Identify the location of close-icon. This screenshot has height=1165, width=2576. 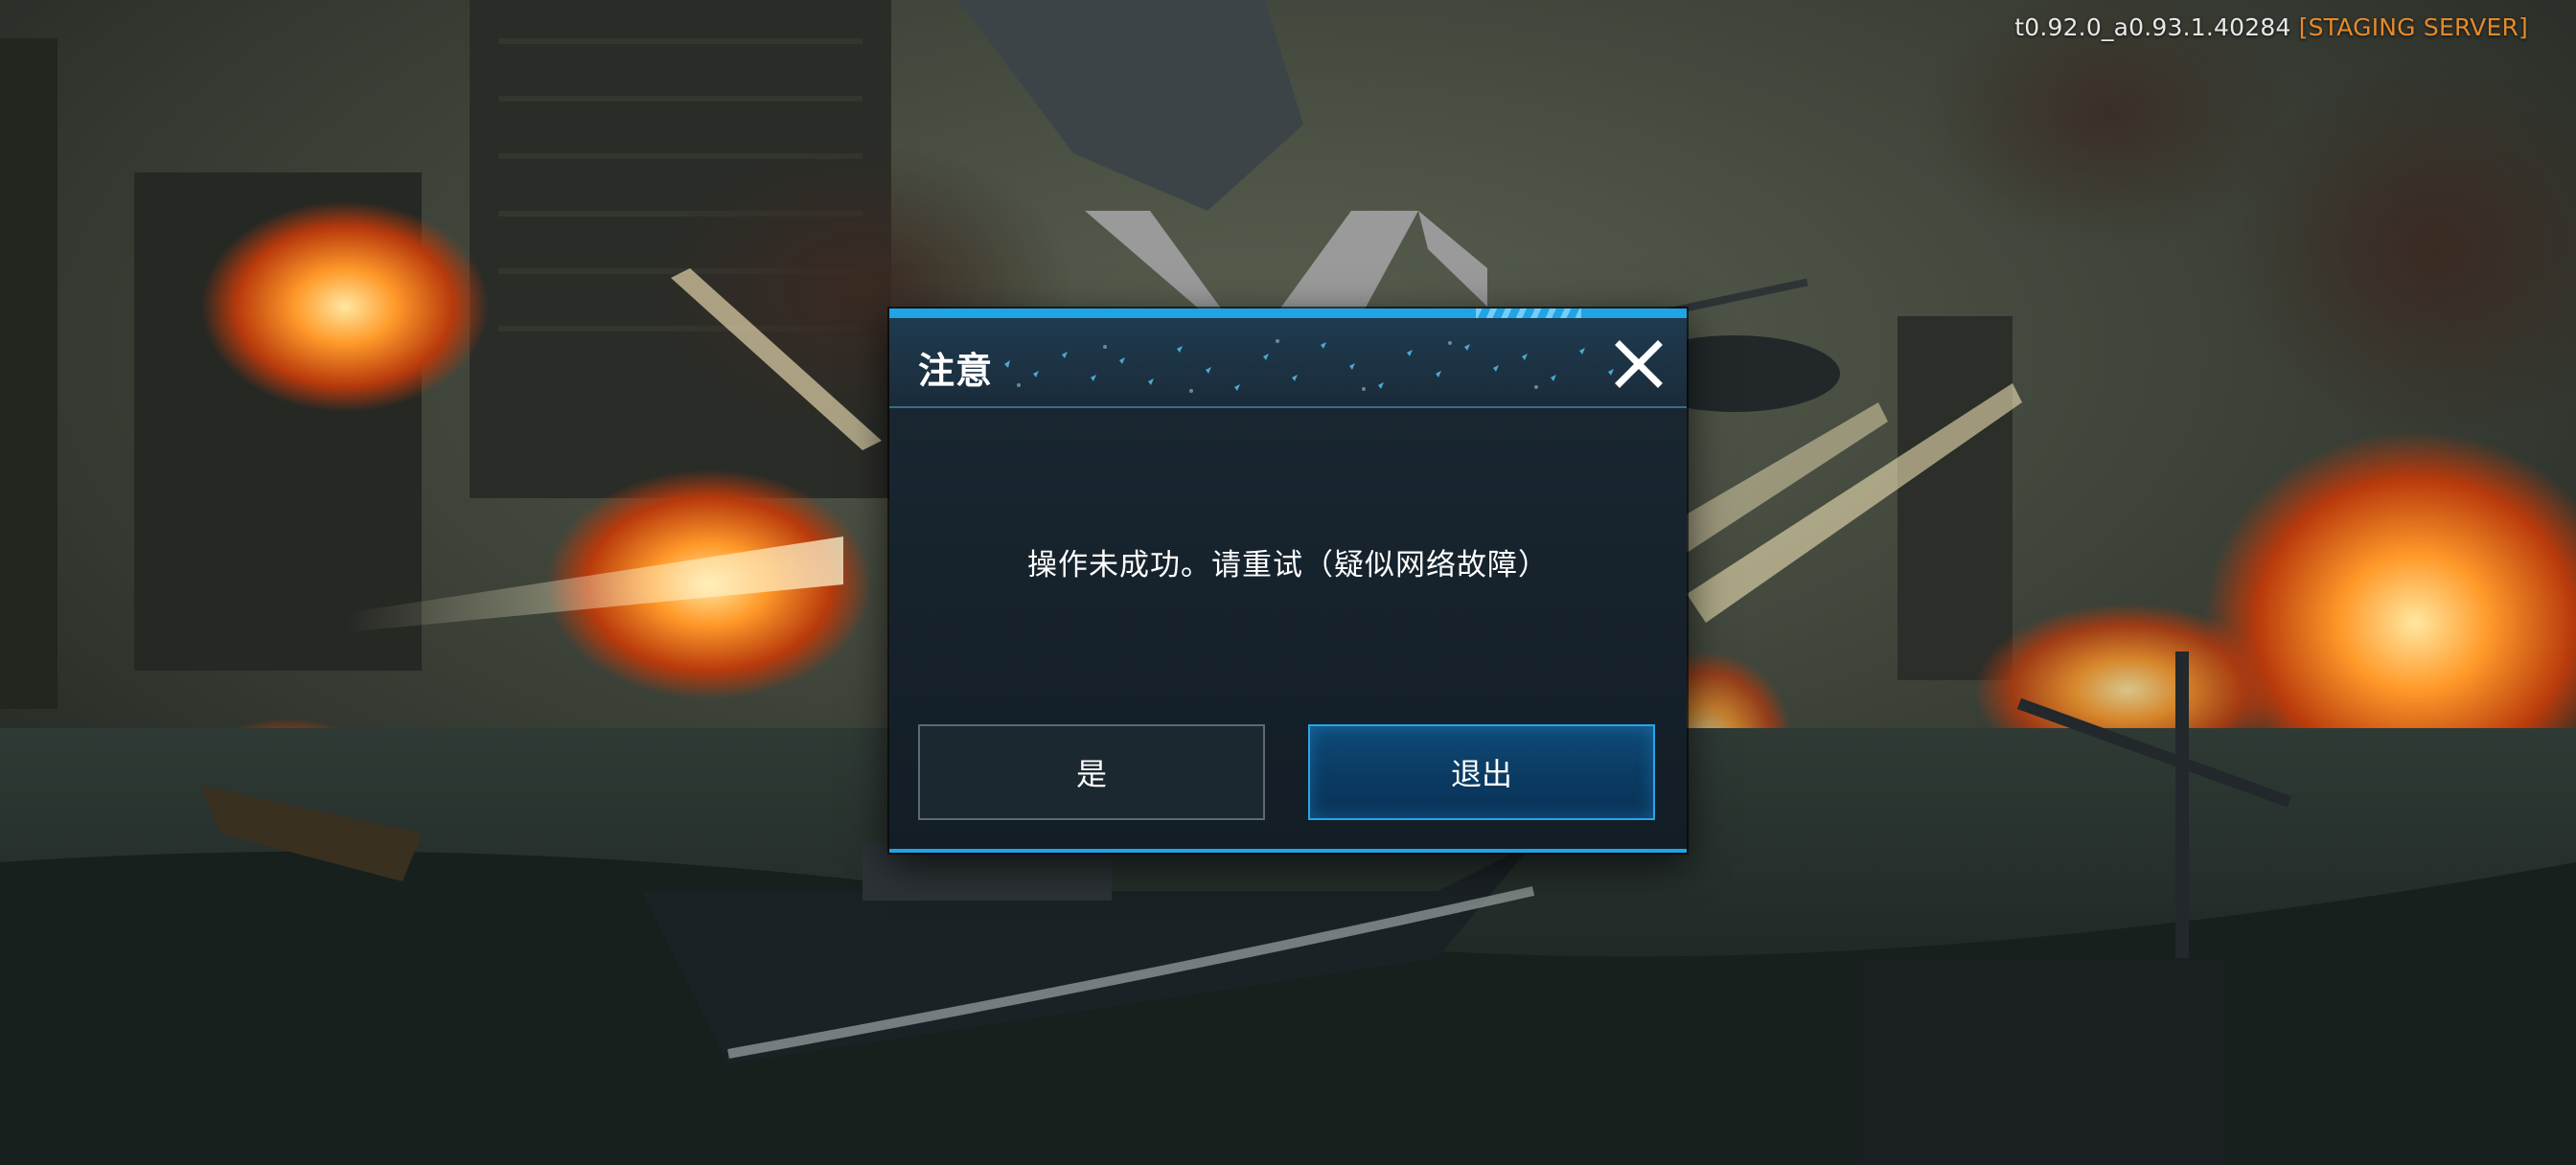
(1639, 364).